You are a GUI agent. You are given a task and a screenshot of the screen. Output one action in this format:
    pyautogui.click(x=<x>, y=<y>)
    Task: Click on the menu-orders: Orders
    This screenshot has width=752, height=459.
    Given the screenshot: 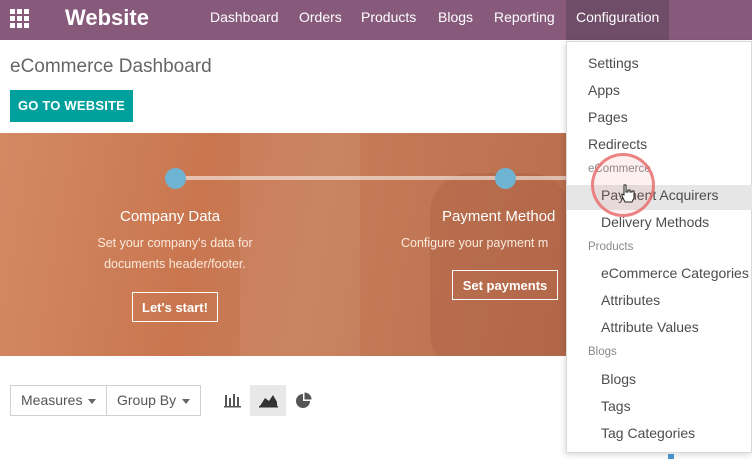 What is the action you would take?
    pyautogui.click(x=320, y=20)
    